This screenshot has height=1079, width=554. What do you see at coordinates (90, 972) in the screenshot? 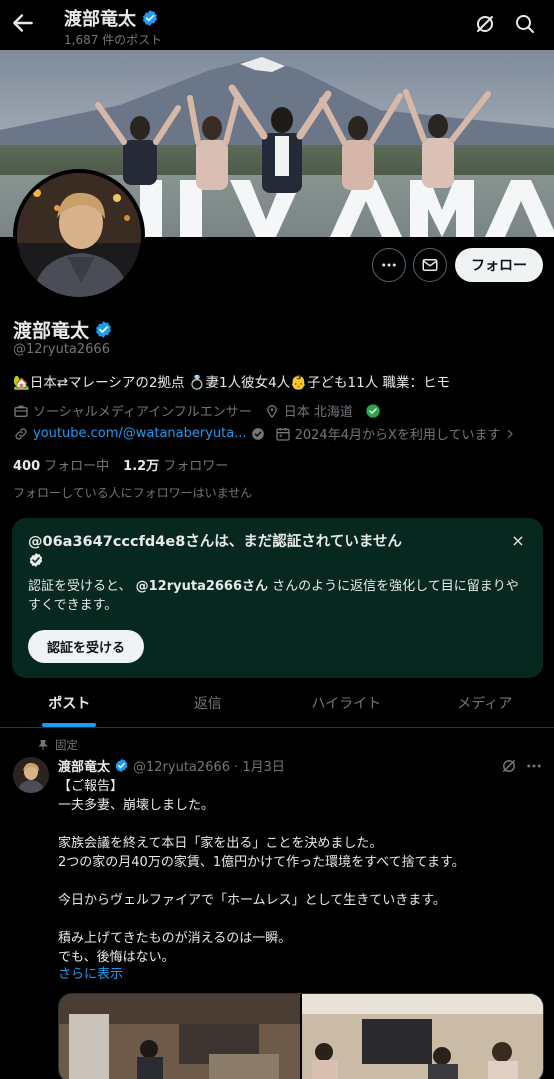
I see `show-more-link: さらに表示` at bounding box center [90, 972].